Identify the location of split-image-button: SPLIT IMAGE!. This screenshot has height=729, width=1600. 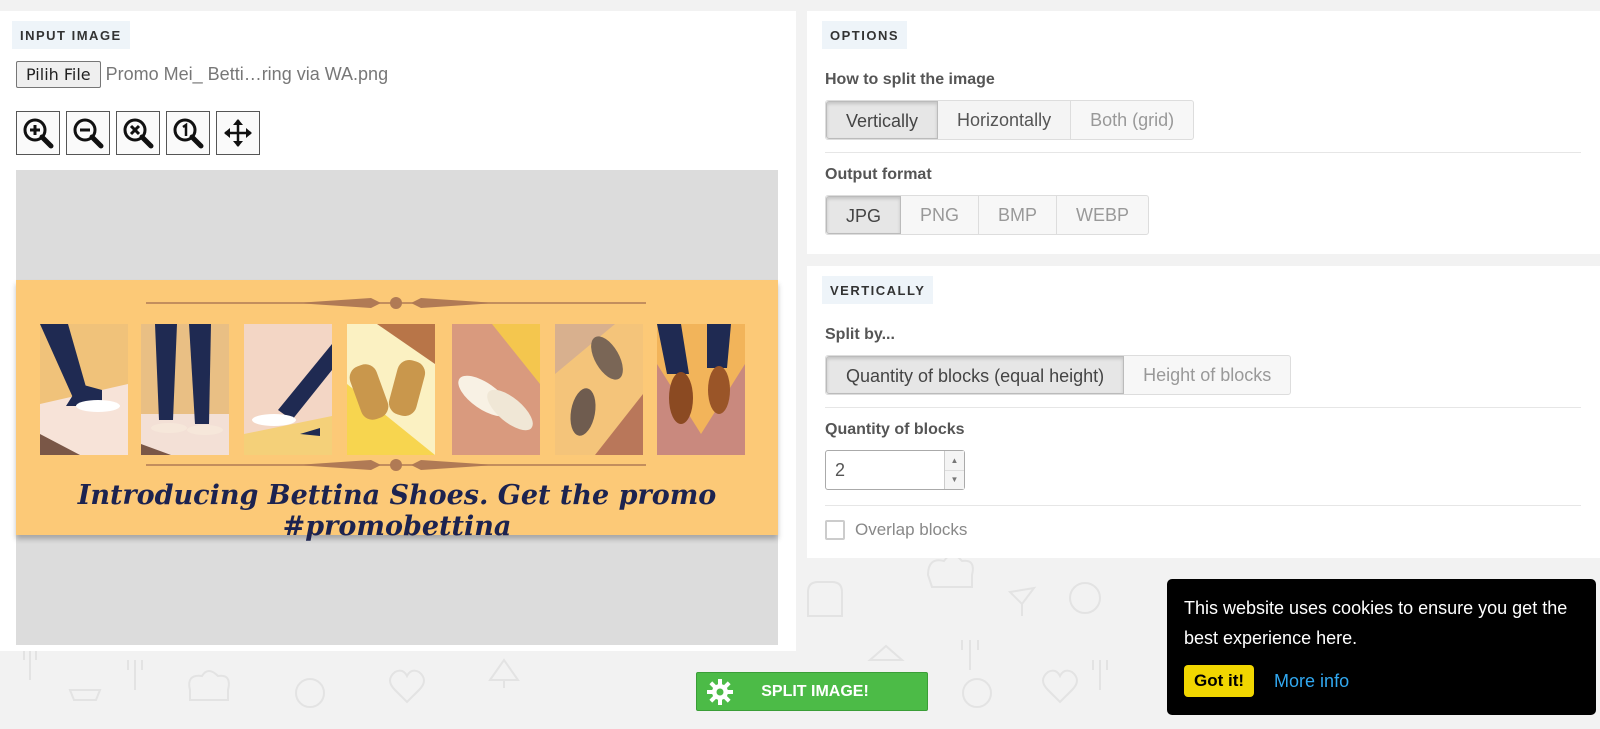
(812, 691).